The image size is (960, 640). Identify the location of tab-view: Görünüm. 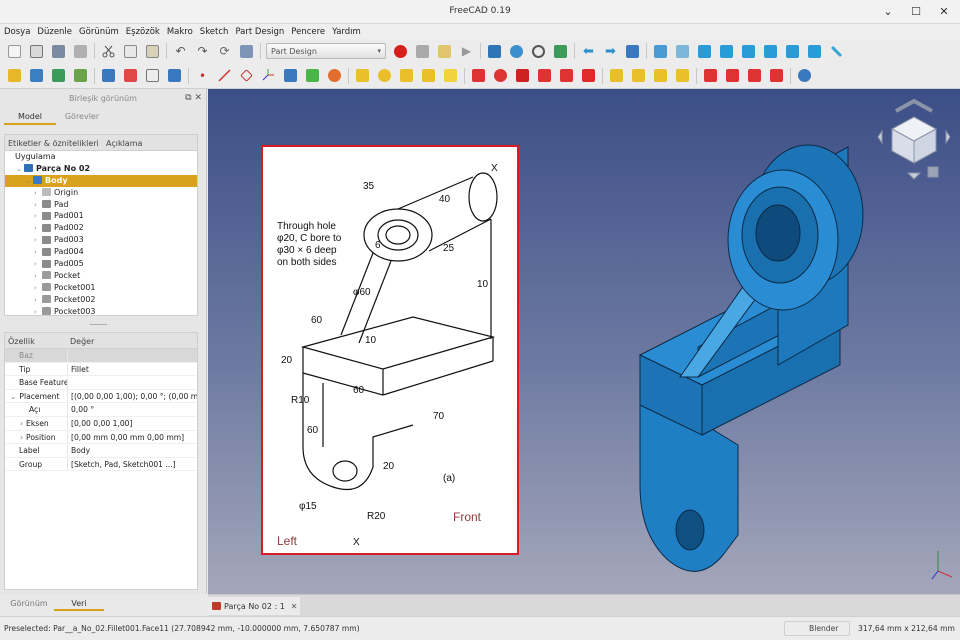
(29, 604).